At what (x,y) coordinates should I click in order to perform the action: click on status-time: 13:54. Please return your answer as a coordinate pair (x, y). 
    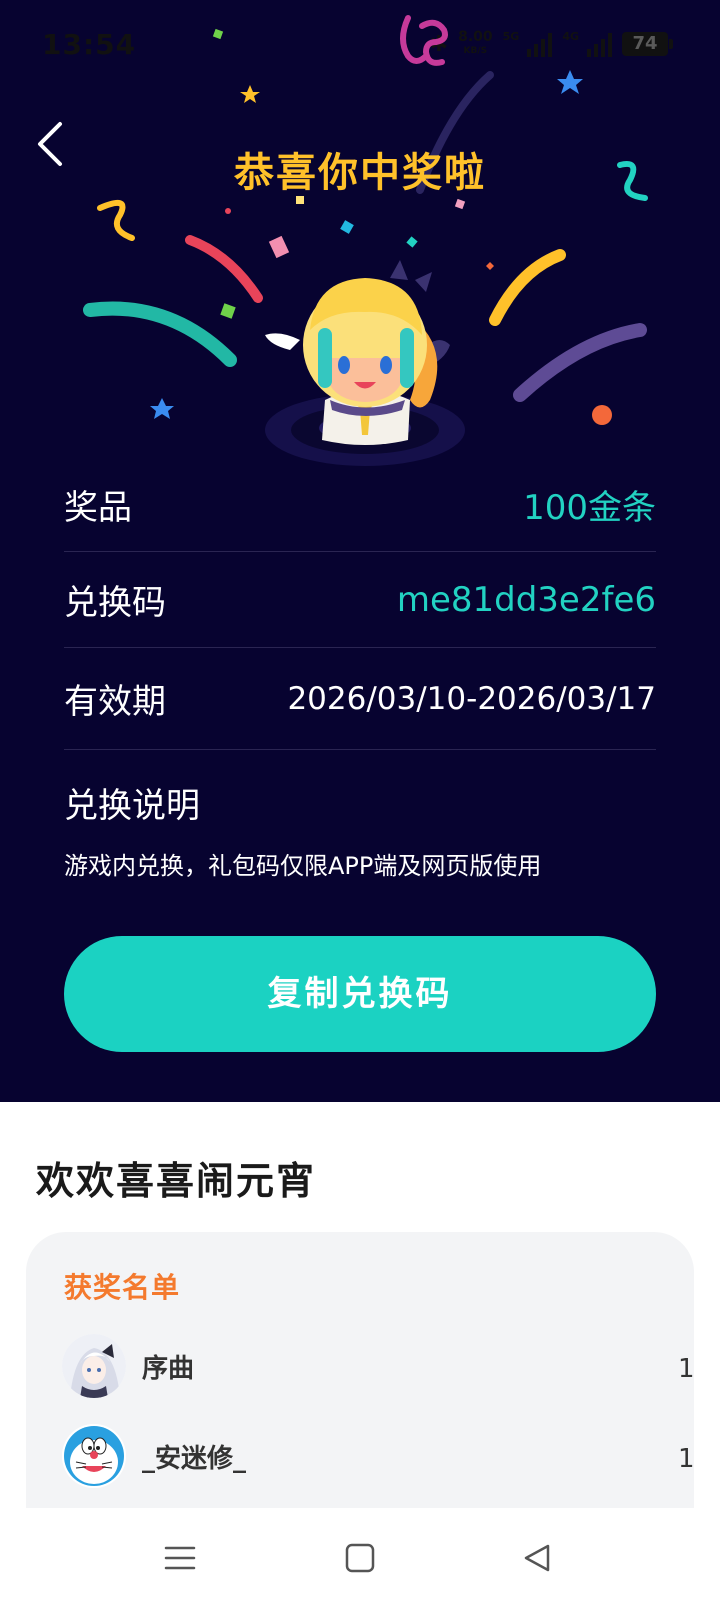
    Looking at the image, I should click on (89, 44).